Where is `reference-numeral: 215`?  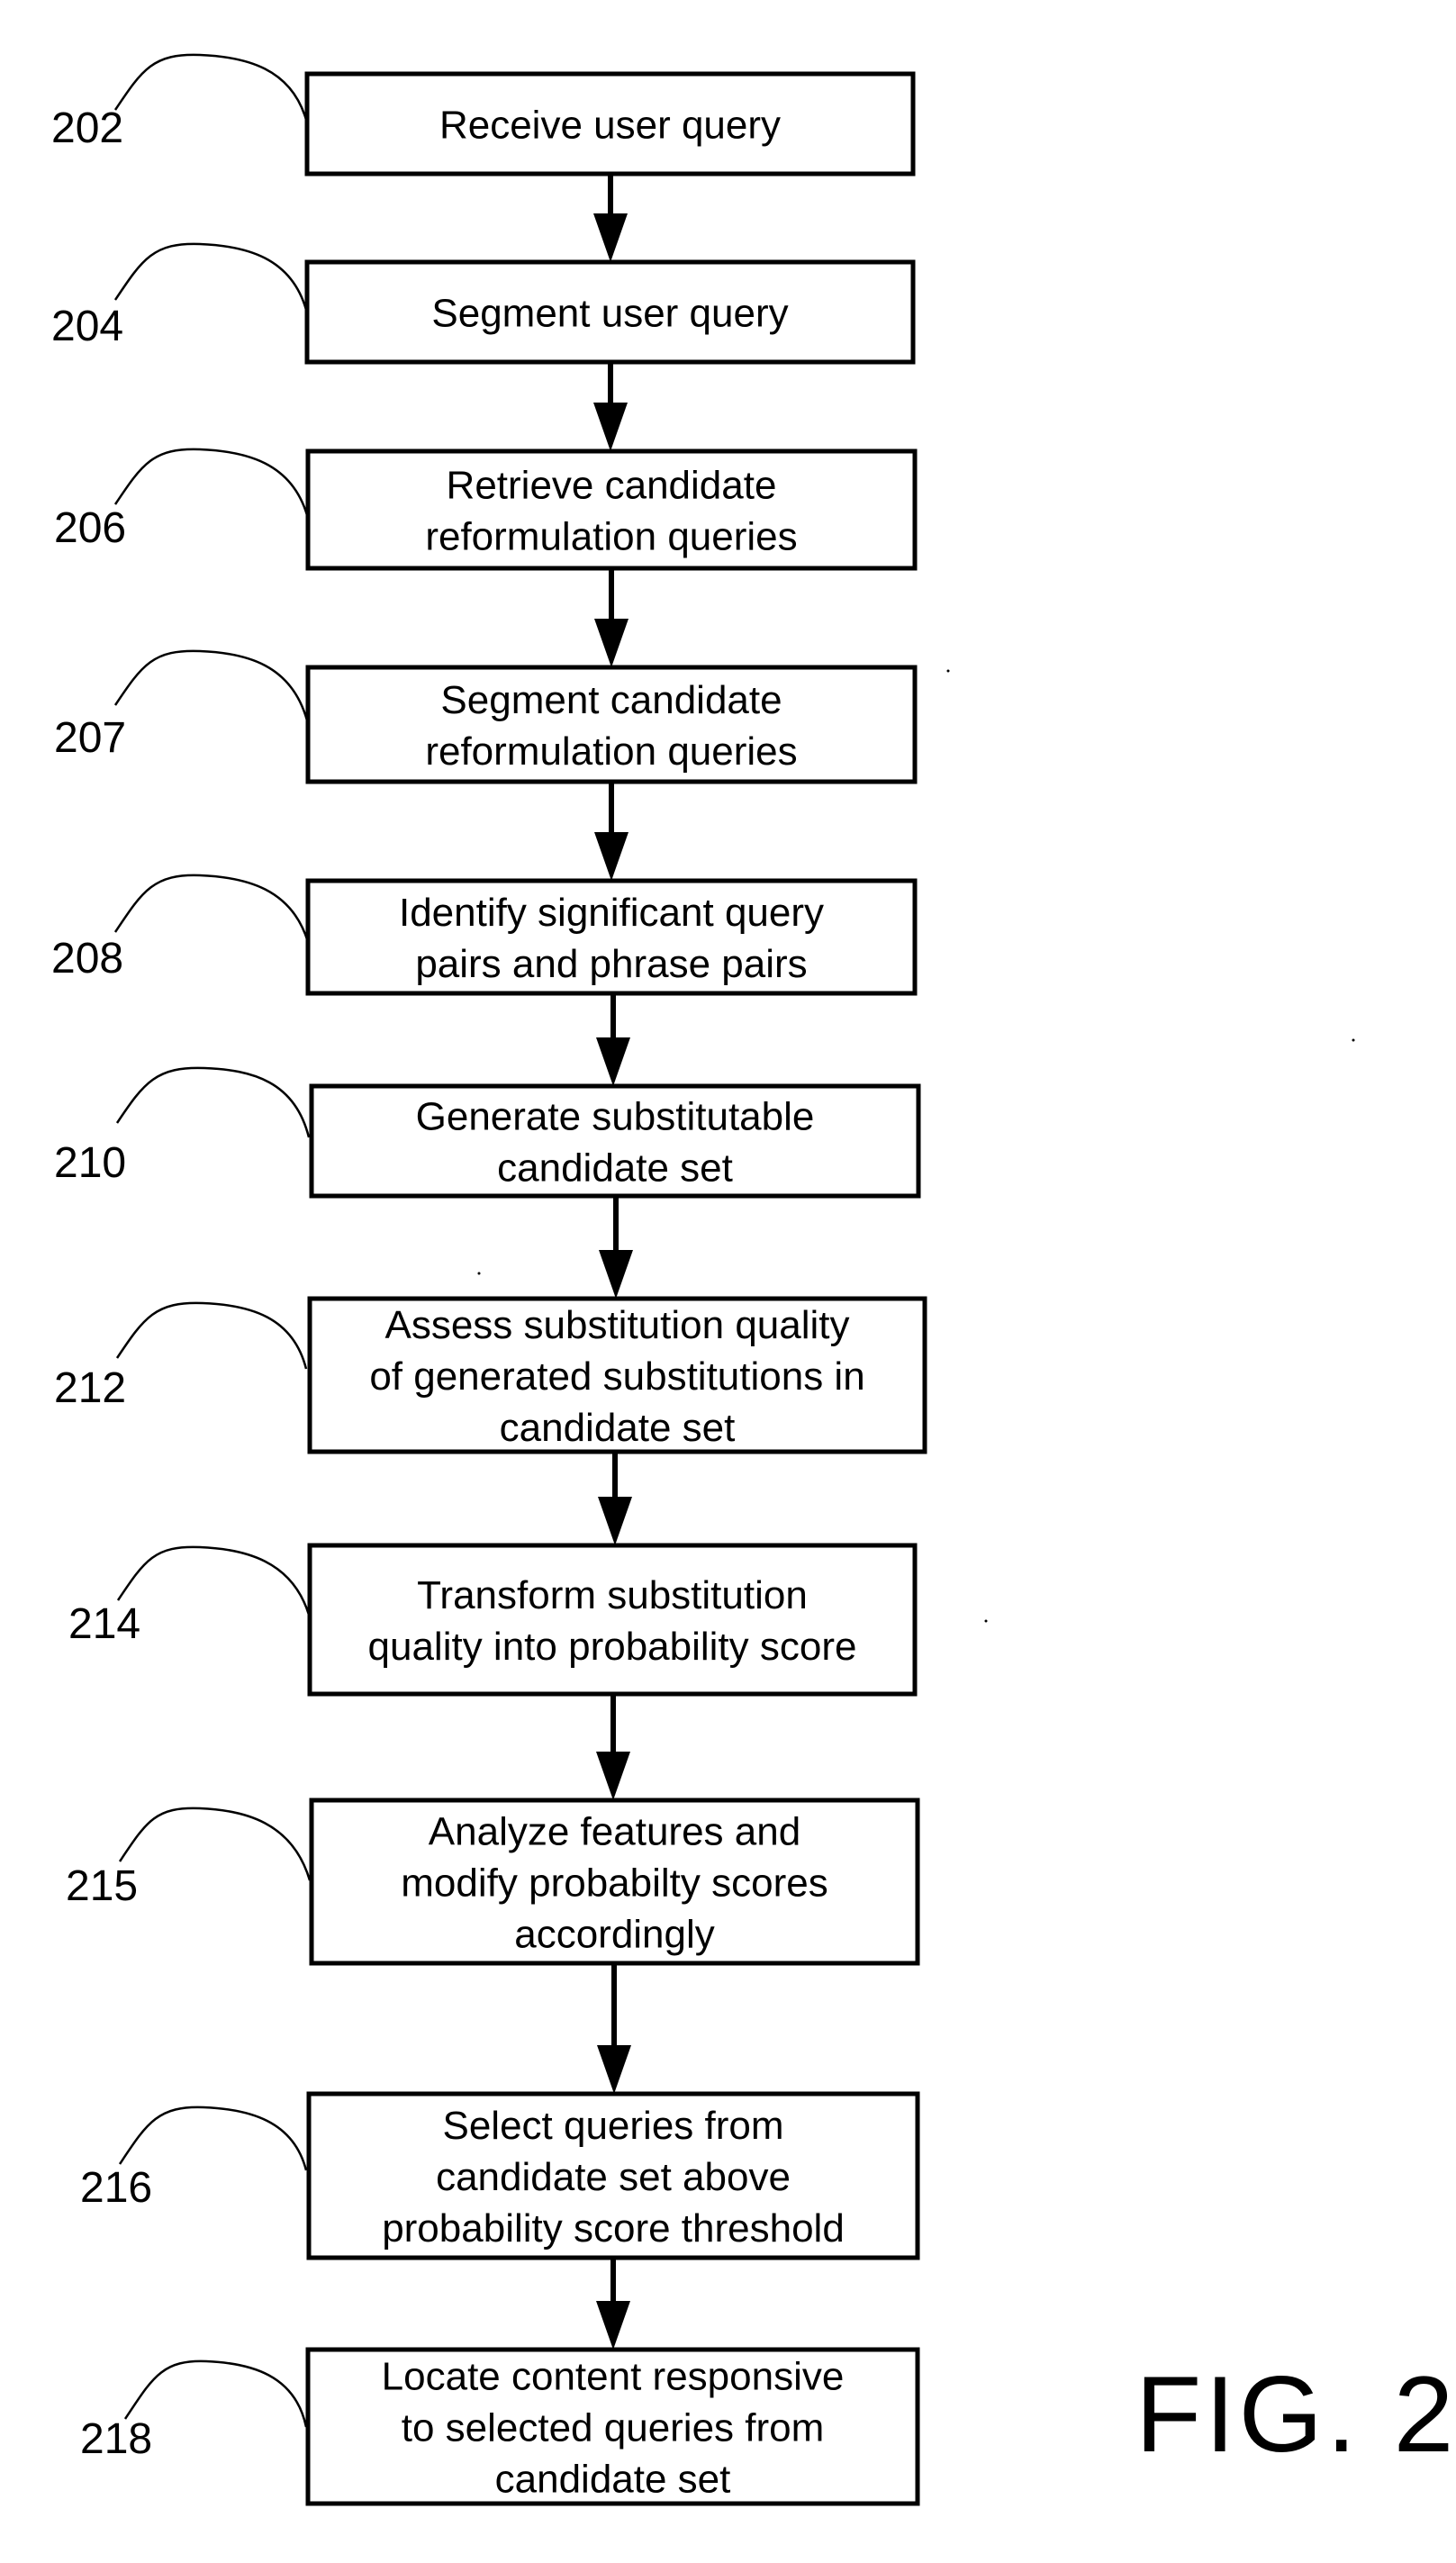 reference-numeral: 215 is located at coordinates (102, 1886).